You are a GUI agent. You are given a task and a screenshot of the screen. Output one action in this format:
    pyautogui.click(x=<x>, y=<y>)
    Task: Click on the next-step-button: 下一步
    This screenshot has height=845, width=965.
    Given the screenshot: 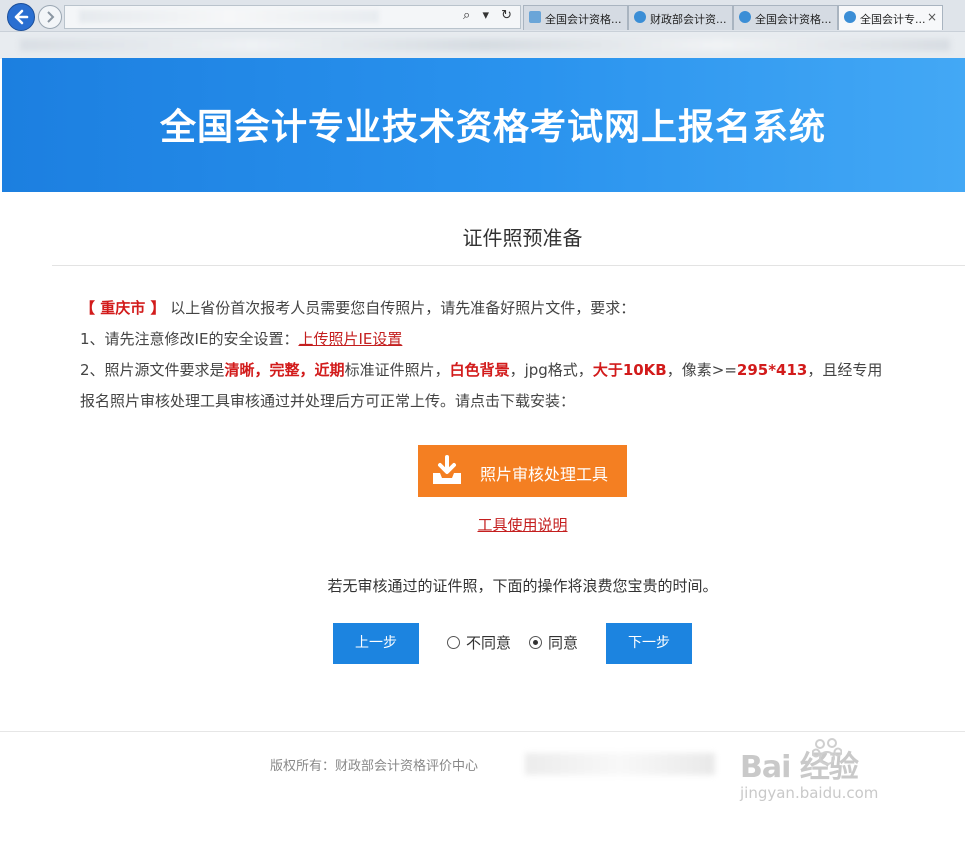 What is the action you would take?
    pyautogui.click(x=649, y=643)
    